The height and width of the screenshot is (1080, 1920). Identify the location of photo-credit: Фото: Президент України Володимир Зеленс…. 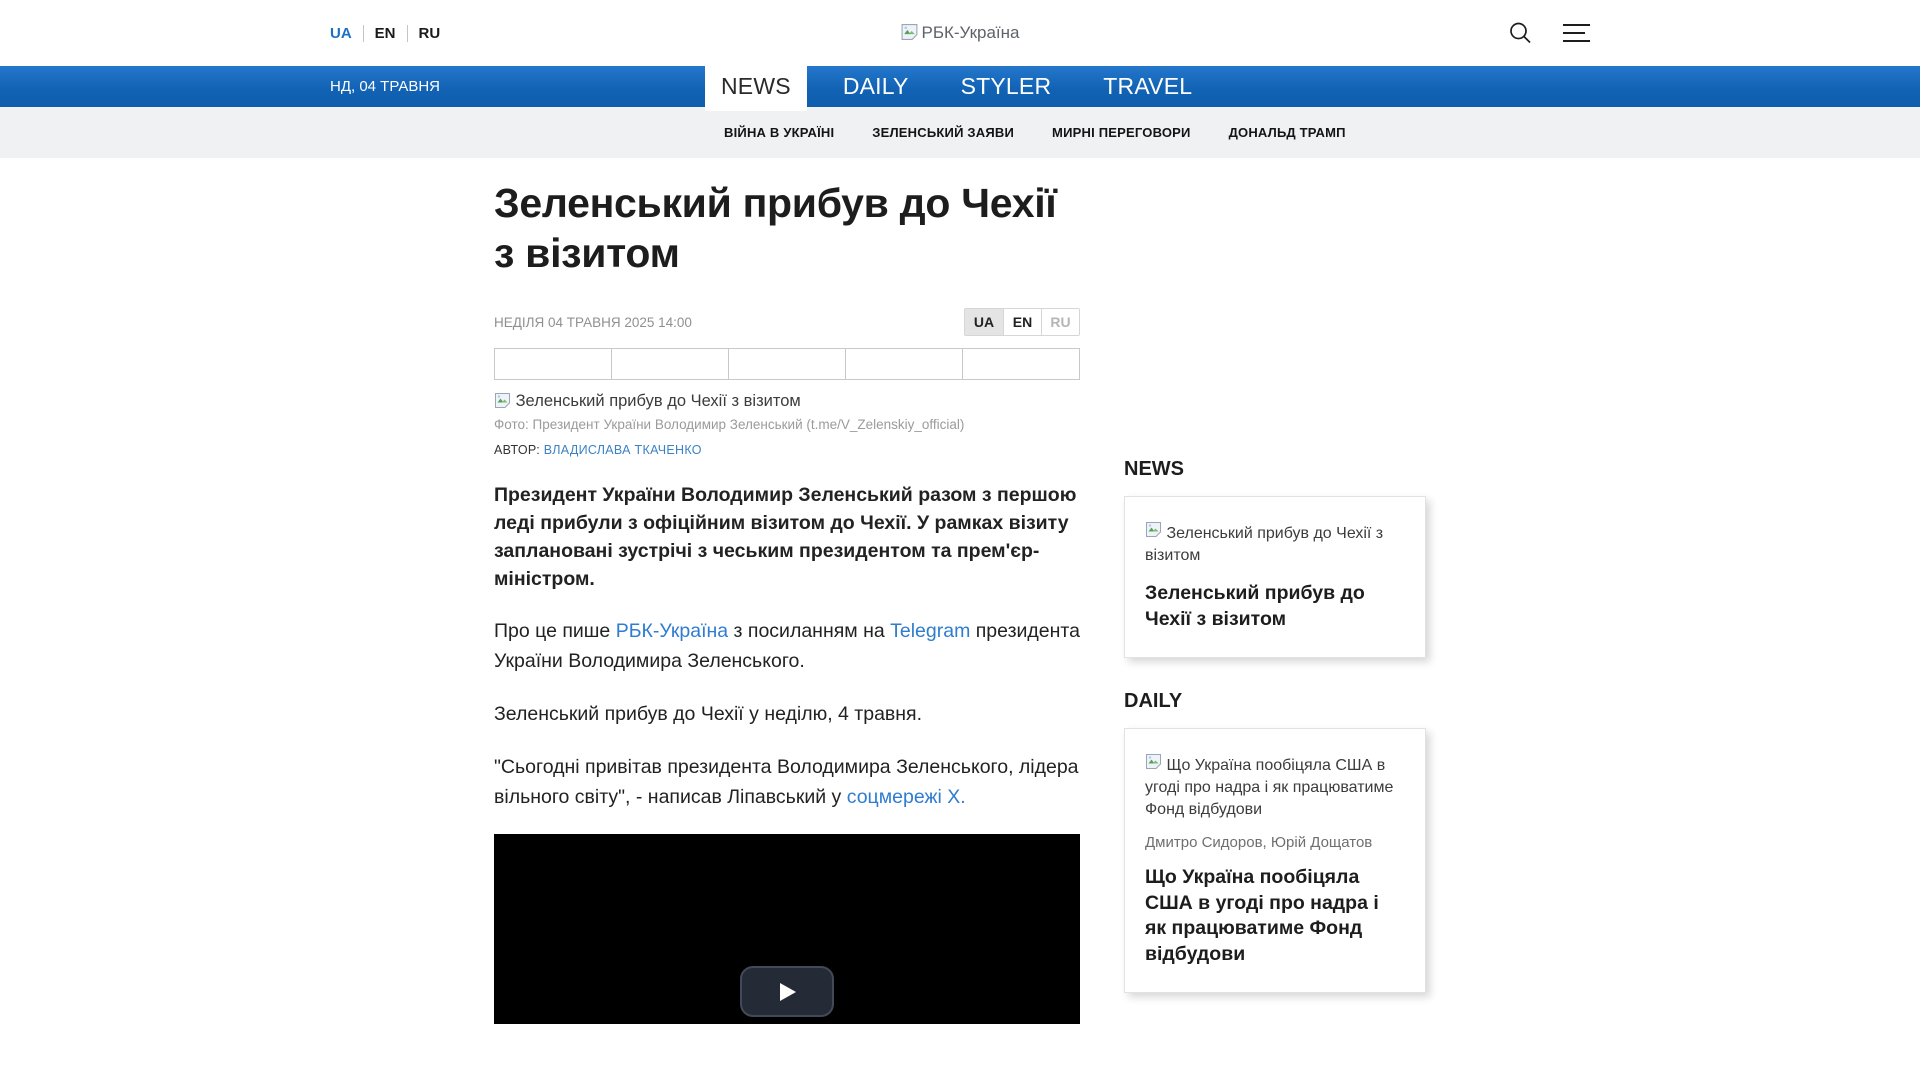
(729, 425).